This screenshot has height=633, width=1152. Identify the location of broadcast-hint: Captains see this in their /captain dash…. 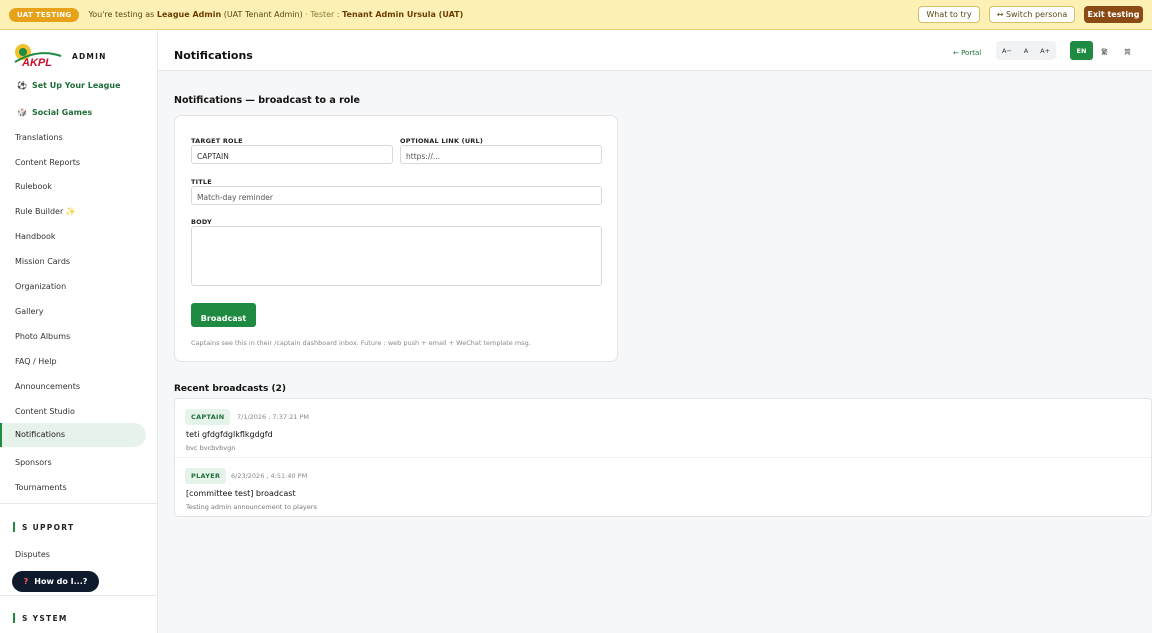
(361, 343).